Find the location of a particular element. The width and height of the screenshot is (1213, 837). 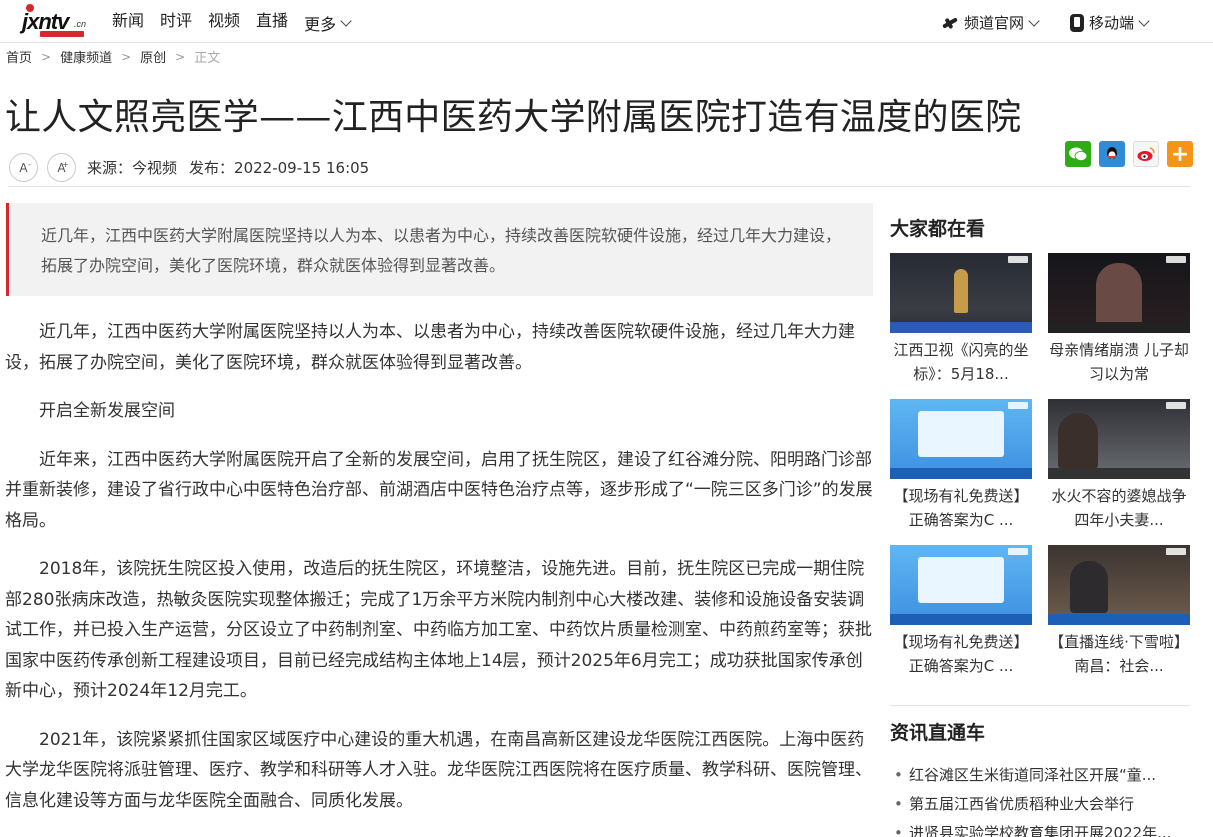

publish-label: 发布： is located at coordinates (212, 168).